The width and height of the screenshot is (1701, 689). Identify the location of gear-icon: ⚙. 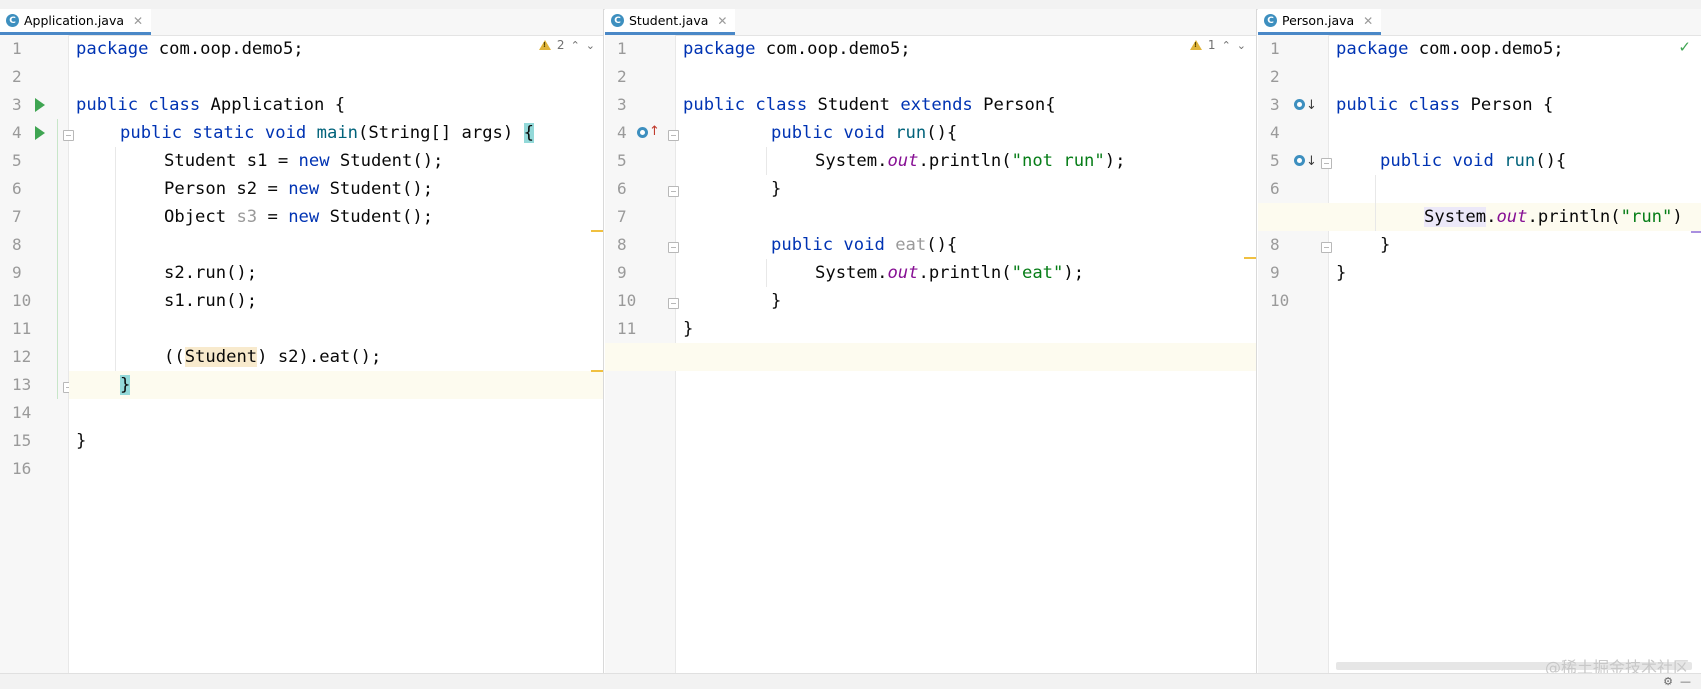
(1668, 681).